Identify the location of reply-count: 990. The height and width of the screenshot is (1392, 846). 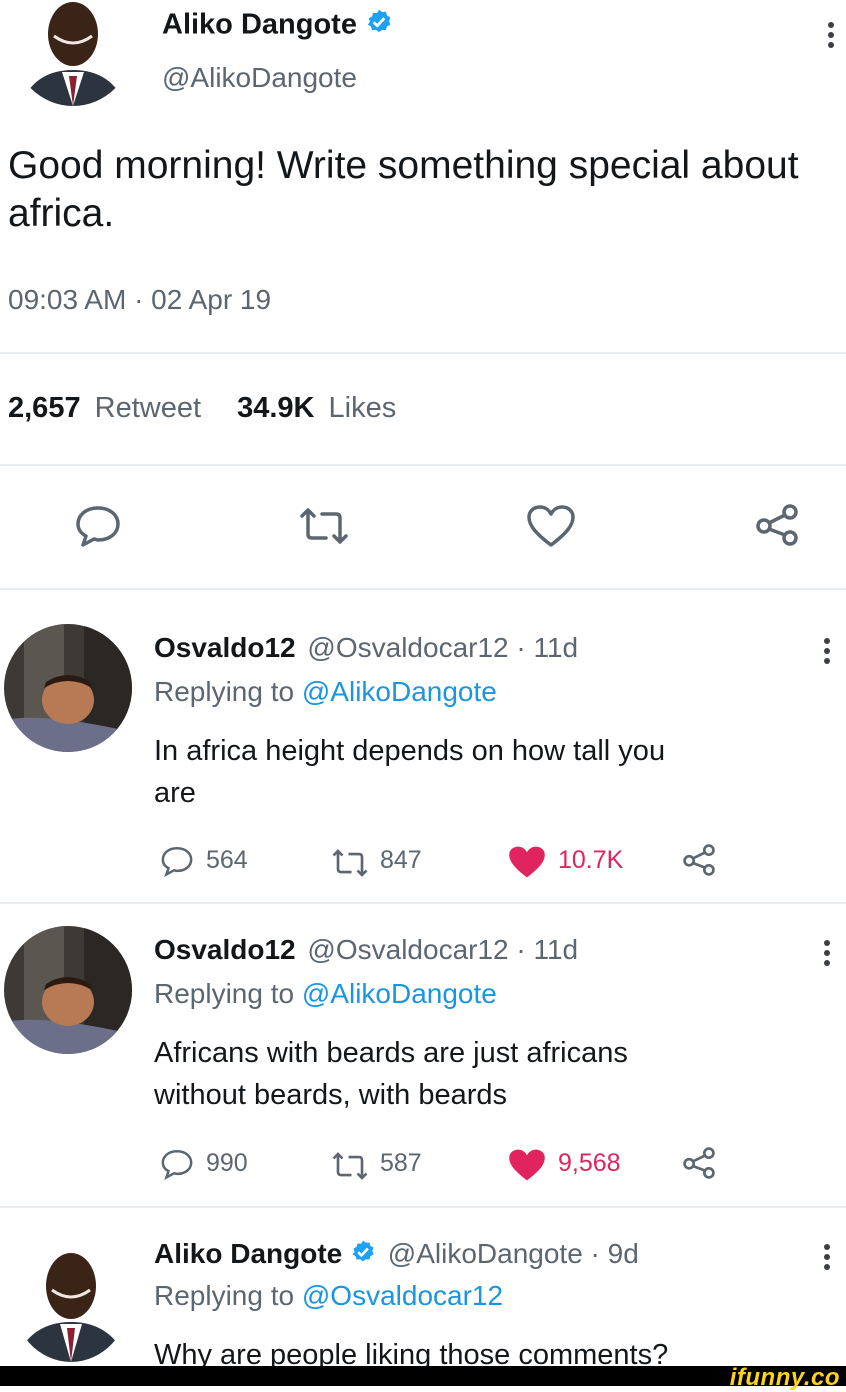
(227, 1163).